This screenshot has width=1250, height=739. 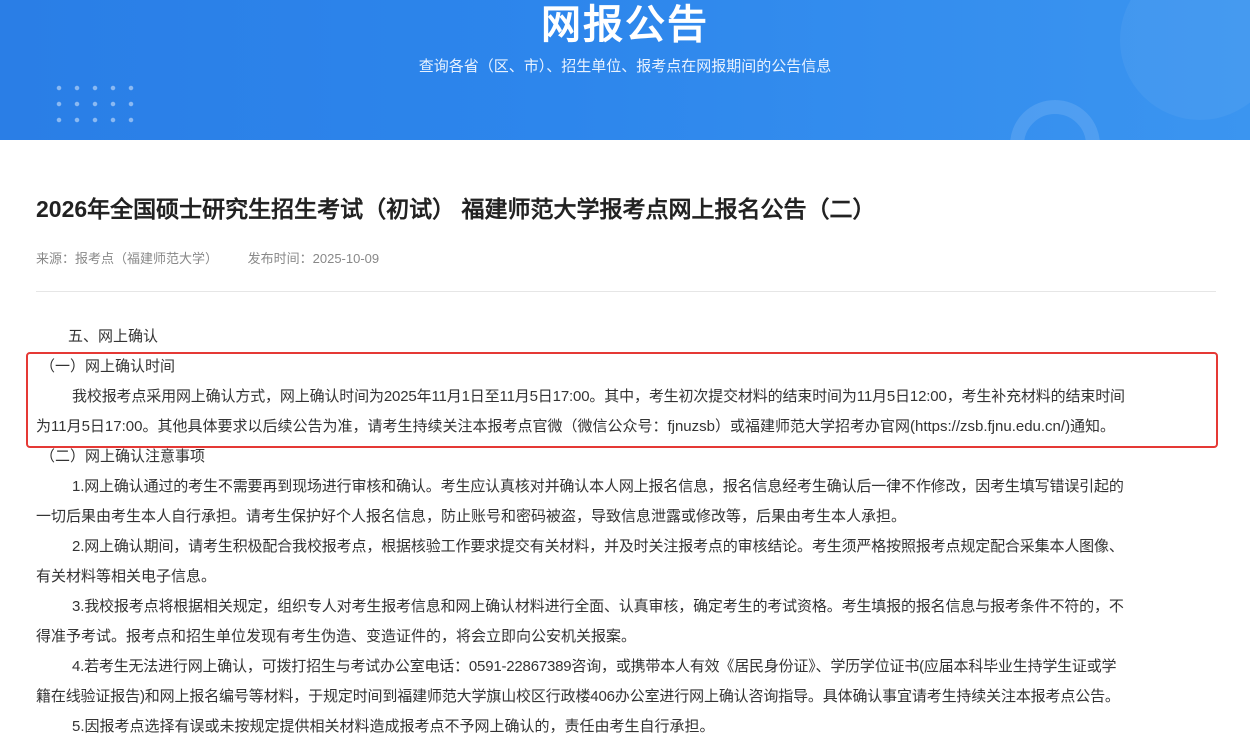 I want to click on article-source: 来源：报考点（福建师范大学）, so click(x=127, y=258).